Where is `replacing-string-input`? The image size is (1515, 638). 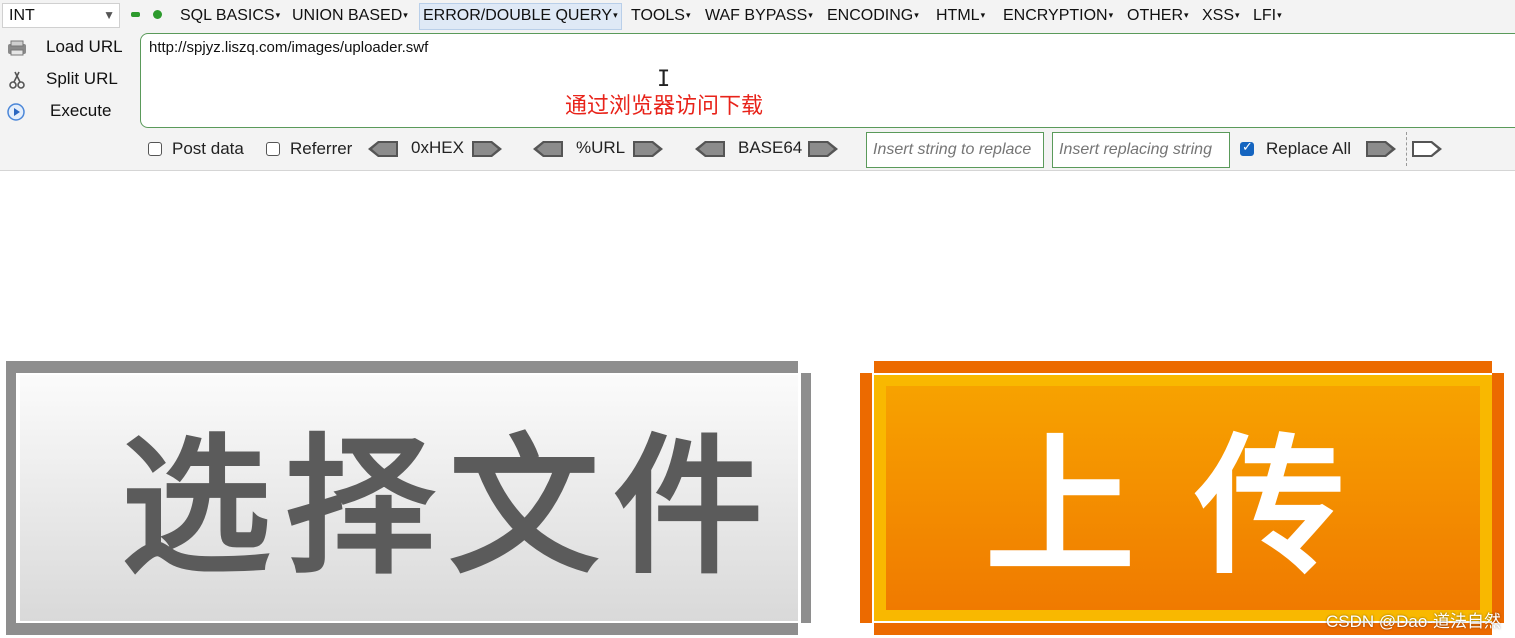
replacing-string-input is located at coordinates (1141, 150).